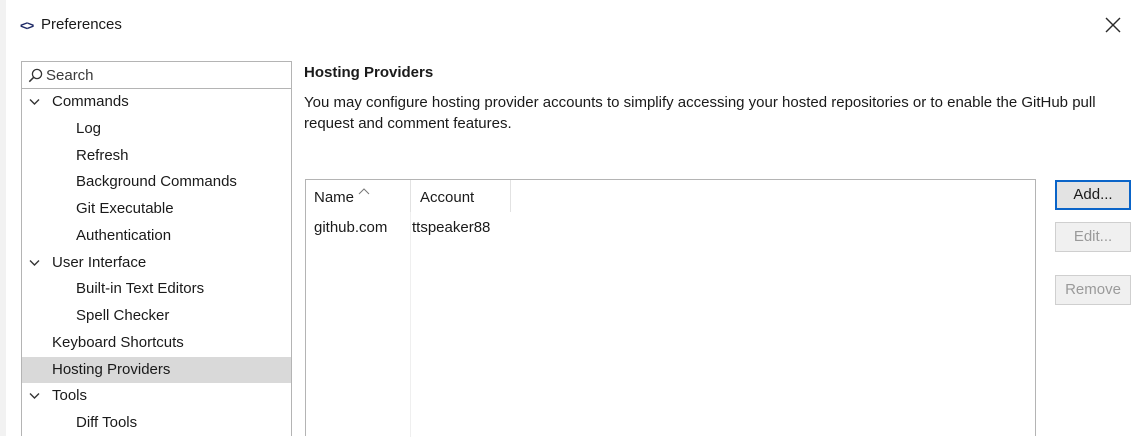 This screenshot has height=437, width=1135. What do you see at coordinates (451, 228) in the screenshot?
I see `table-cell-account: ttspeaker88` at bounding box center [451, 228].